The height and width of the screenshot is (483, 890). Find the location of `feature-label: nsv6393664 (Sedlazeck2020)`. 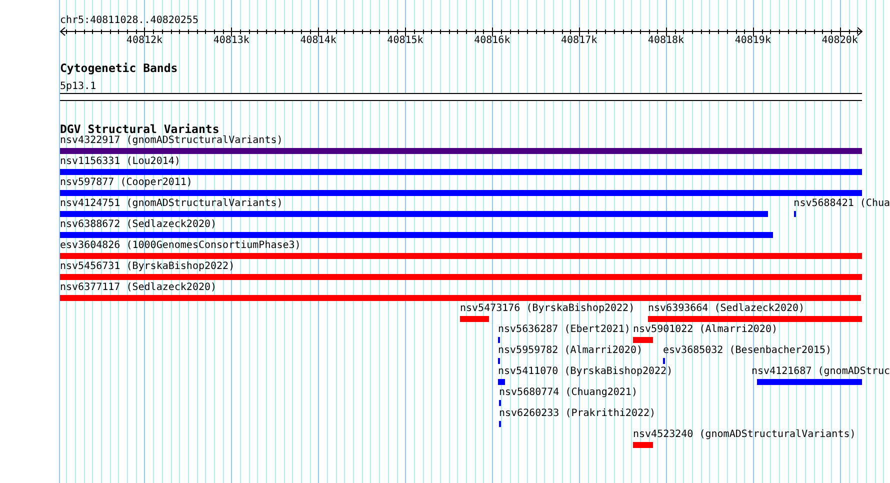

feature-label: nsv6393664 (Sedlazeck2020) is located at coordinates (726, 309).